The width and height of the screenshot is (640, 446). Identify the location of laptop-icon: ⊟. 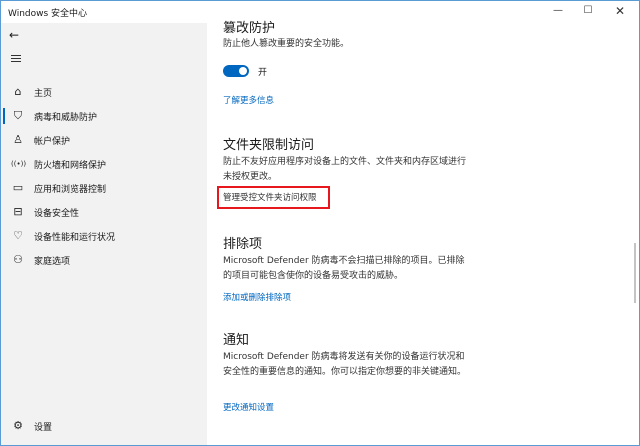
(18, 211).